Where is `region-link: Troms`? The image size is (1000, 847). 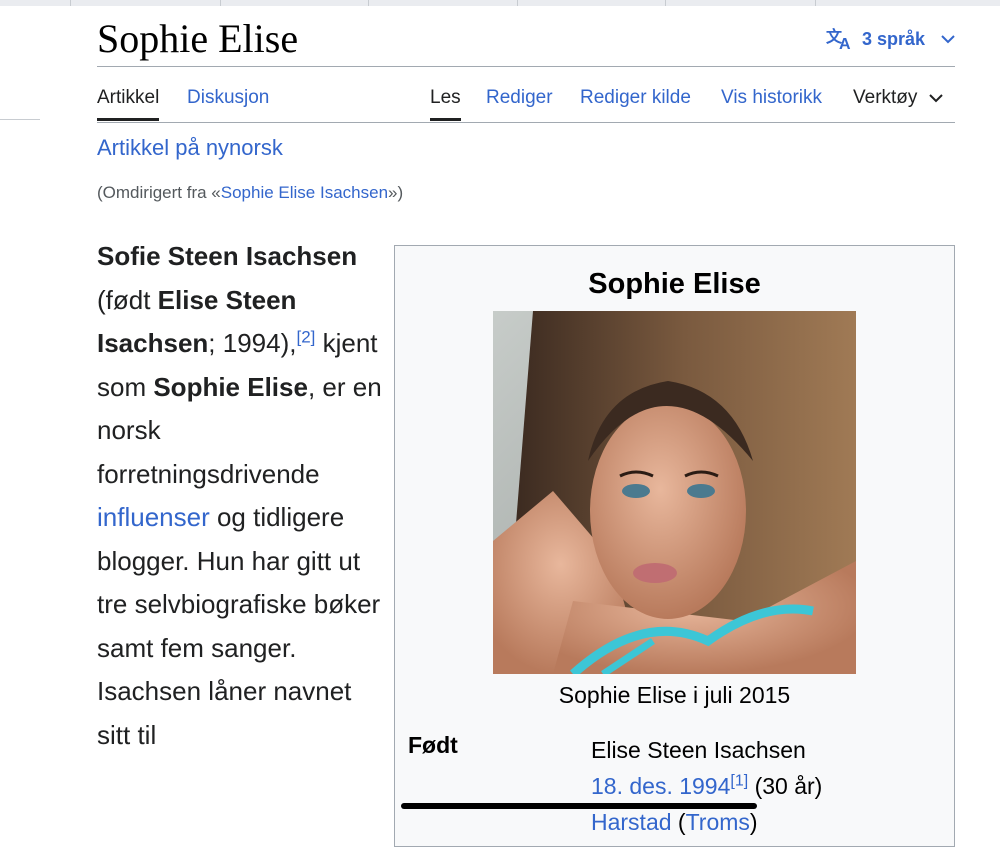
region-link: Troms is located at coordinates (718, 822).